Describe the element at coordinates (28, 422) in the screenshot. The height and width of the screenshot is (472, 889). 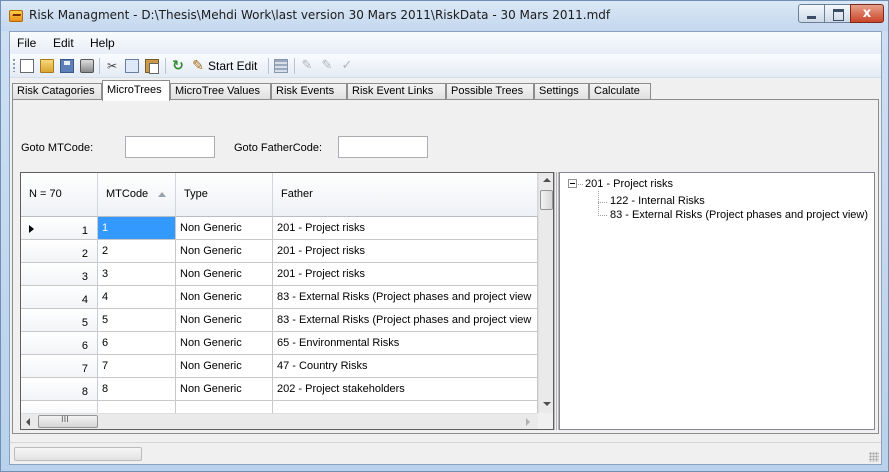
I see `scroll-left-icon` at that location.